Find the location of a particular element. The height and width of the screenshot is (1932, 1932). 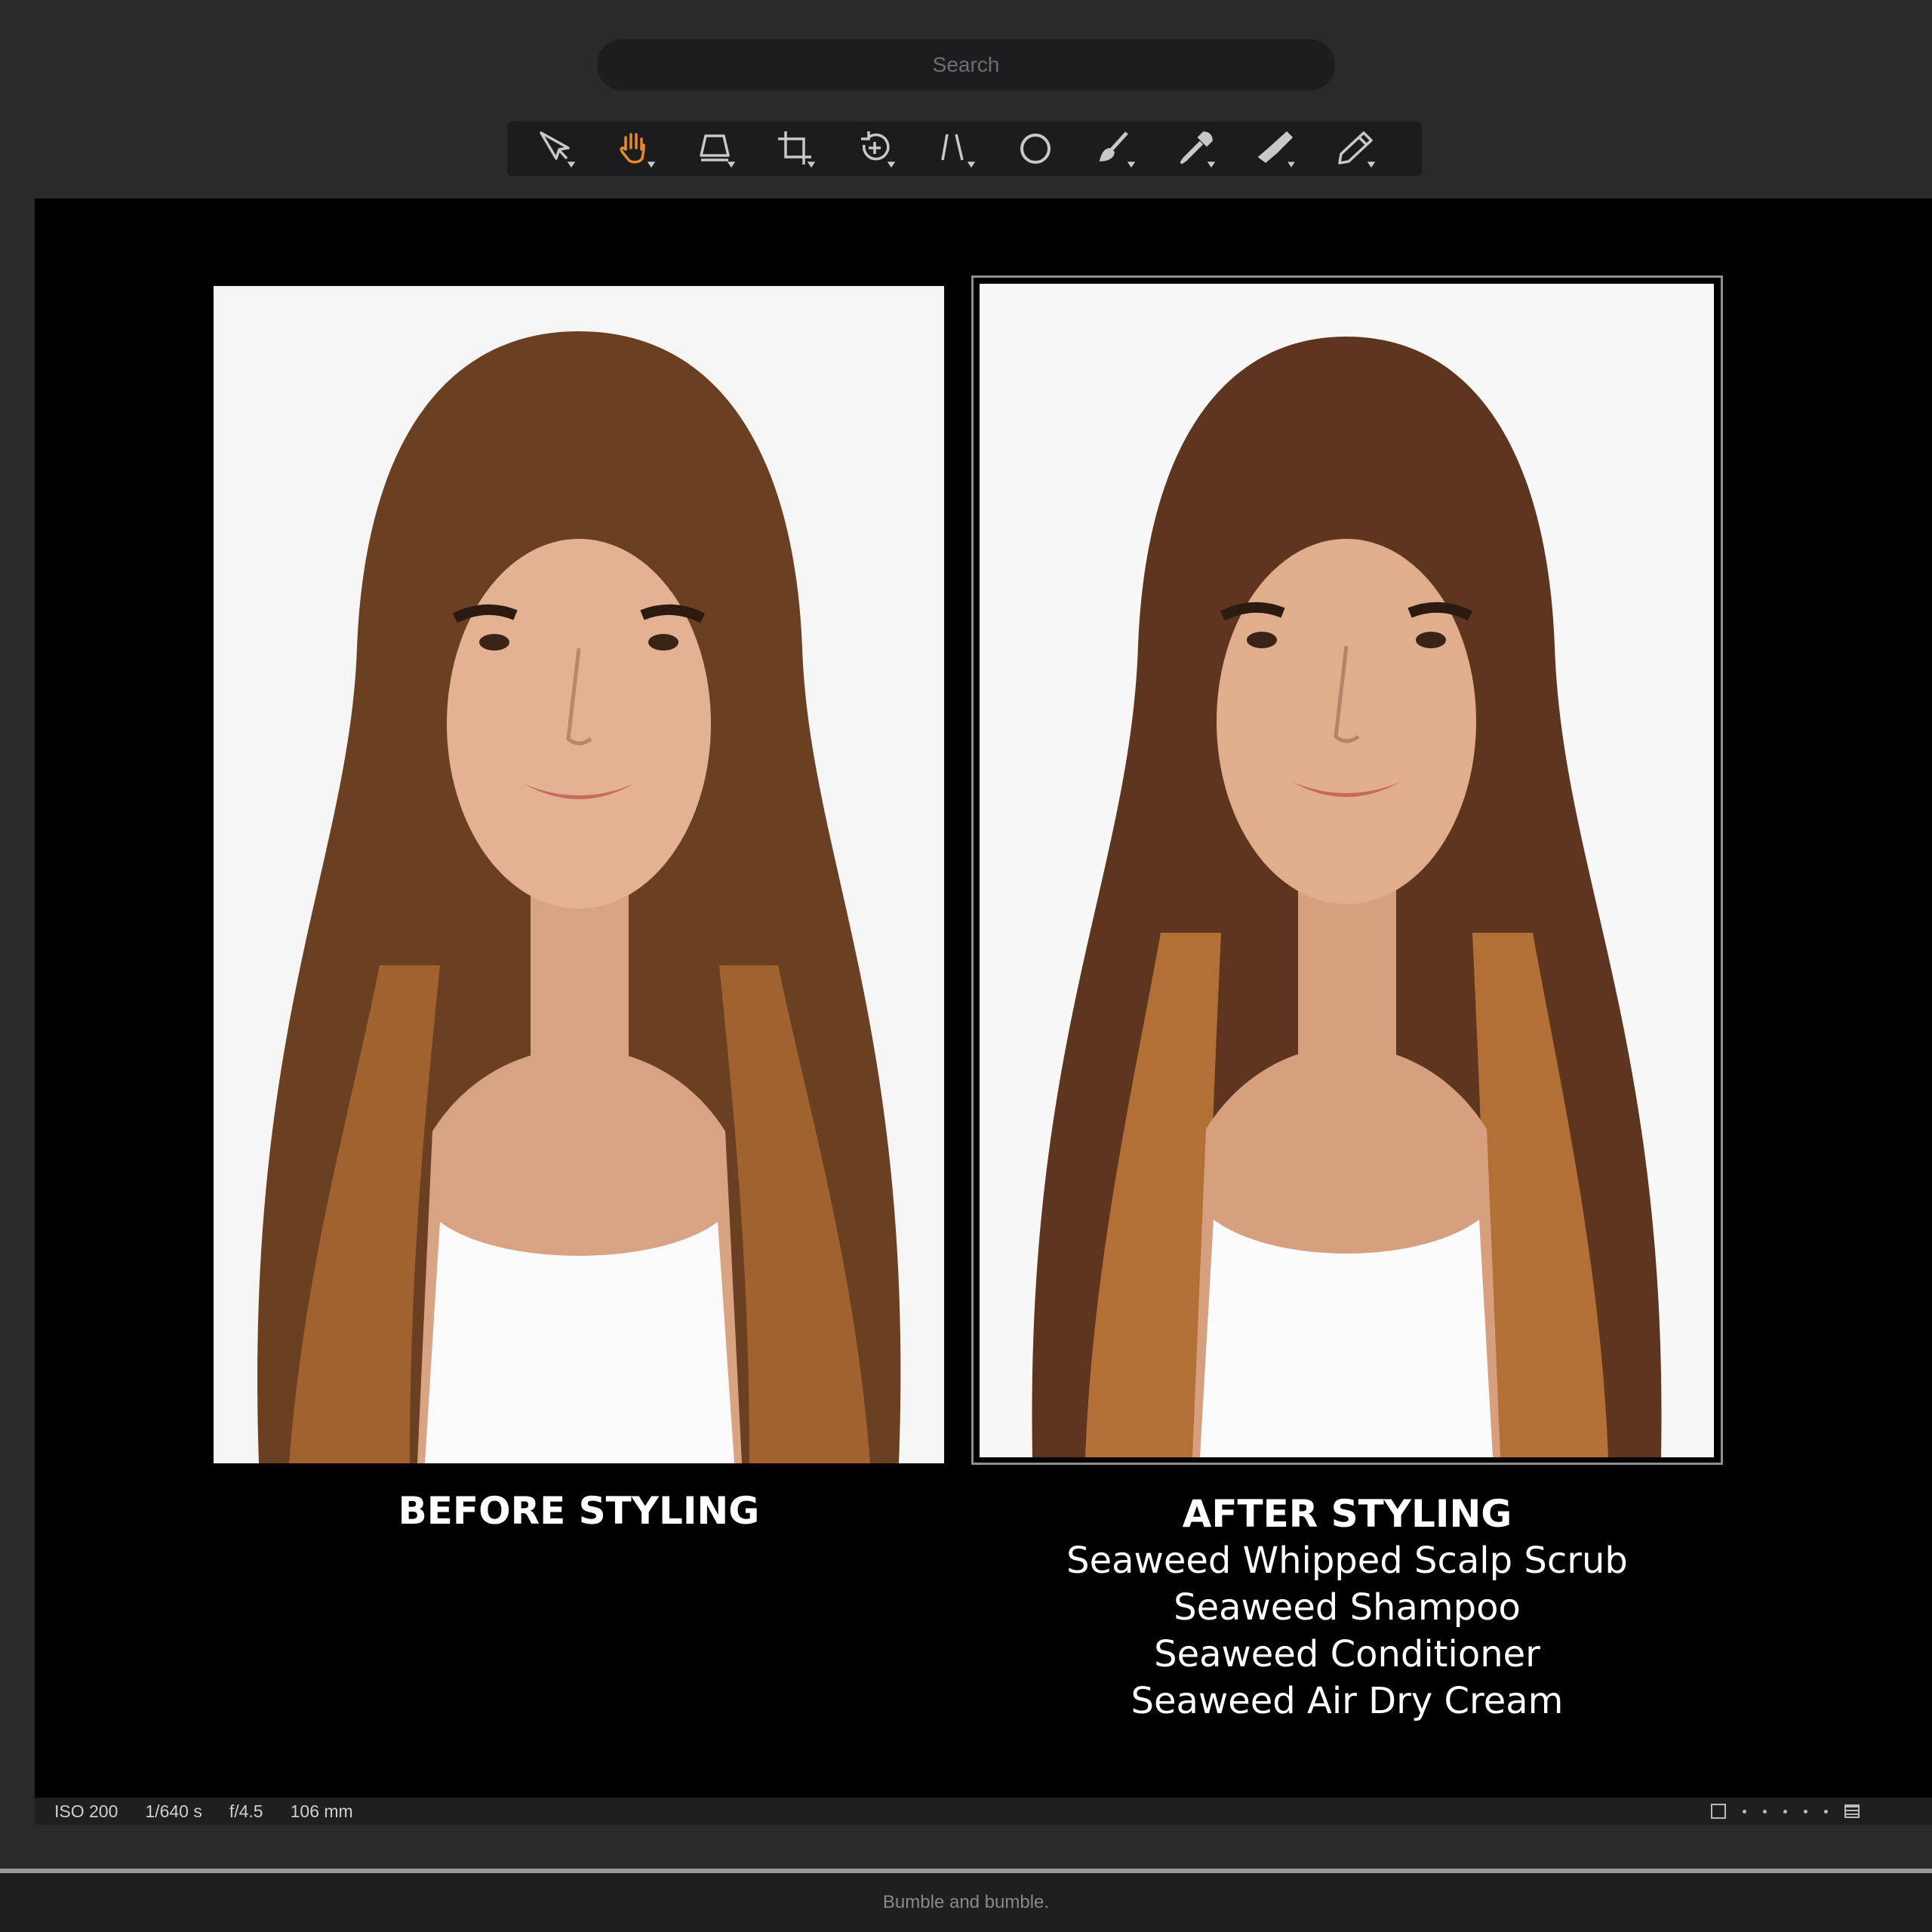

brand-text: Bumble and bumble. is located at coordinates (966, 1902).